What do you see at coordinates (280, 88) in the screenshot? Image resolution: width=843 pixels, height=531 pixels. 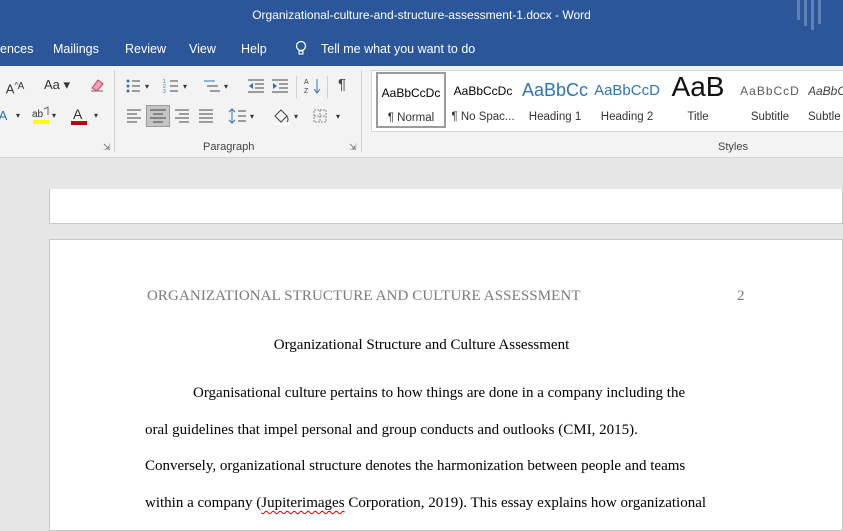 I see `increase-indent-icon` at bounding box center [280, 88].